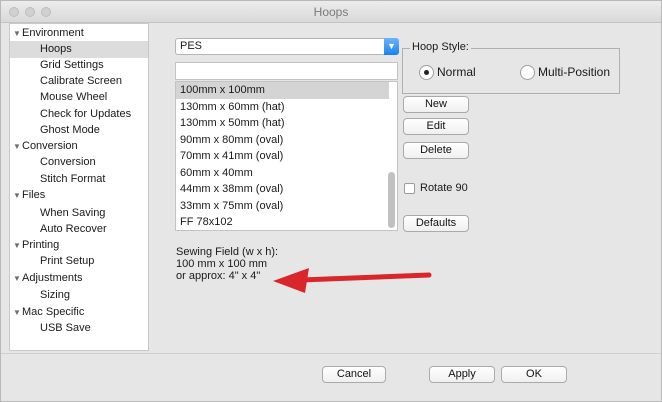 This screenshot has width=662, height=402. I want to click on sidebar-item-print-setup: Print Setup, so click(79, 261).